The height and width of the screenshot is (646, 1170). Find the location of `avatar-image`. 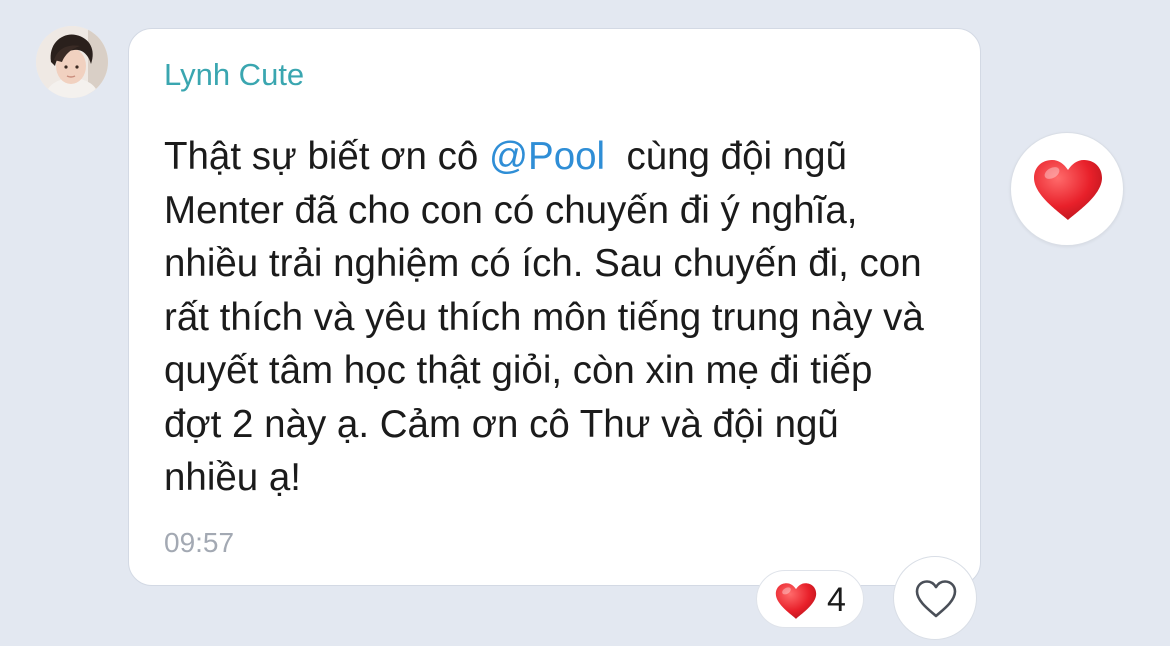

avatar-image is located at coordinates (72, 62).